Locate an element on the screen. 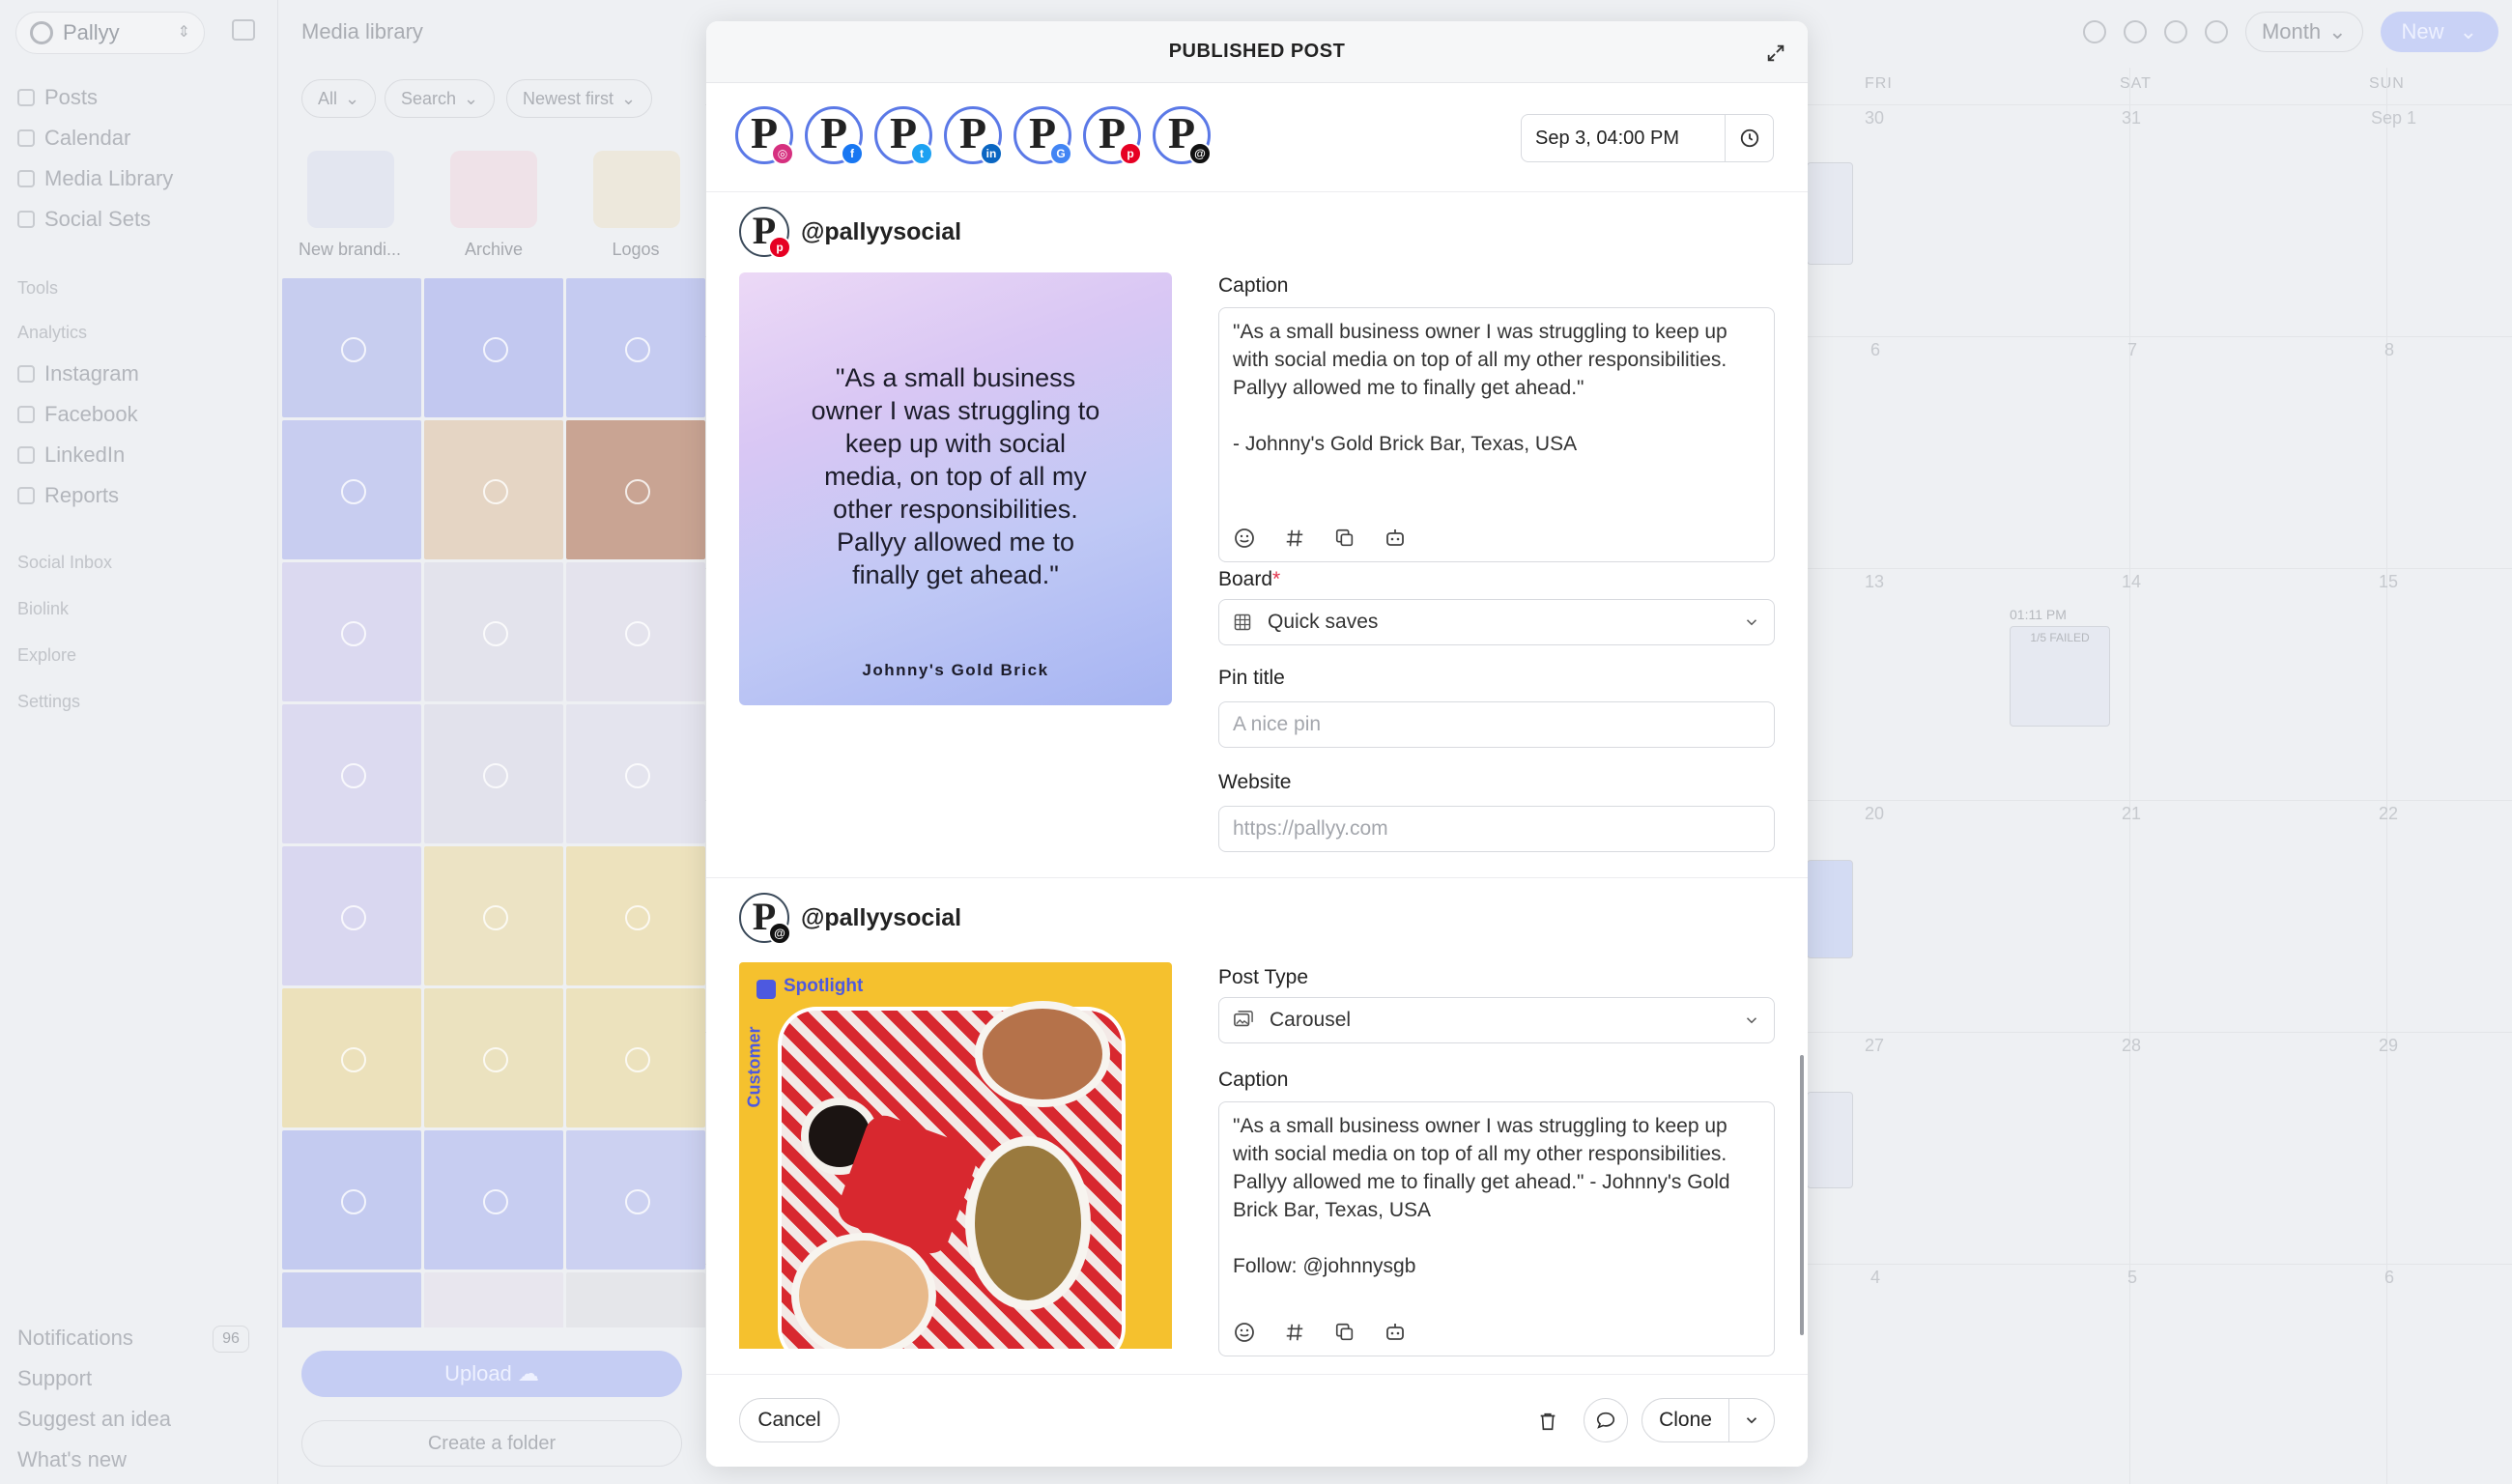 The width and height of the screenshot is (2512, 1484). sidebar-item-support: Support is located at coordinates (54, 1379).